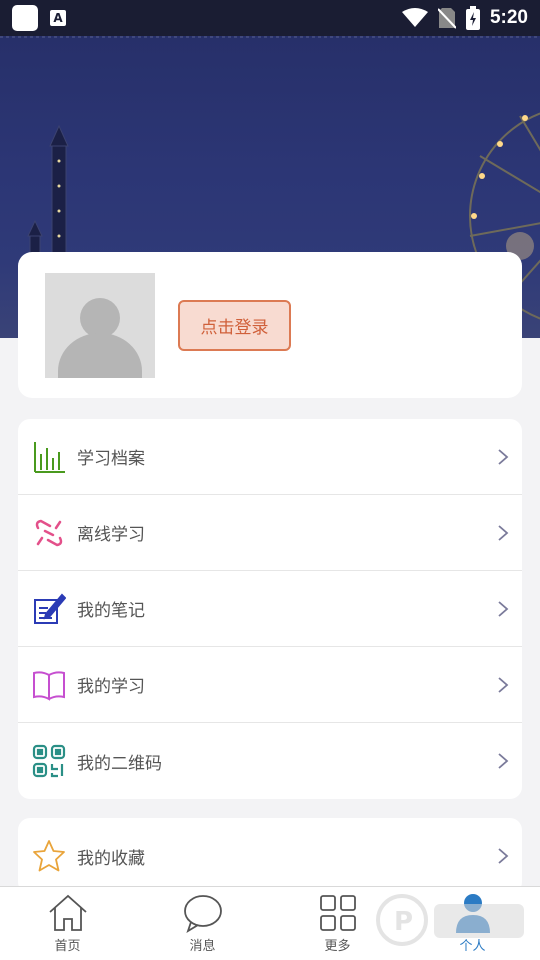  I want to click on qr-code-icon, so click(49, 761).